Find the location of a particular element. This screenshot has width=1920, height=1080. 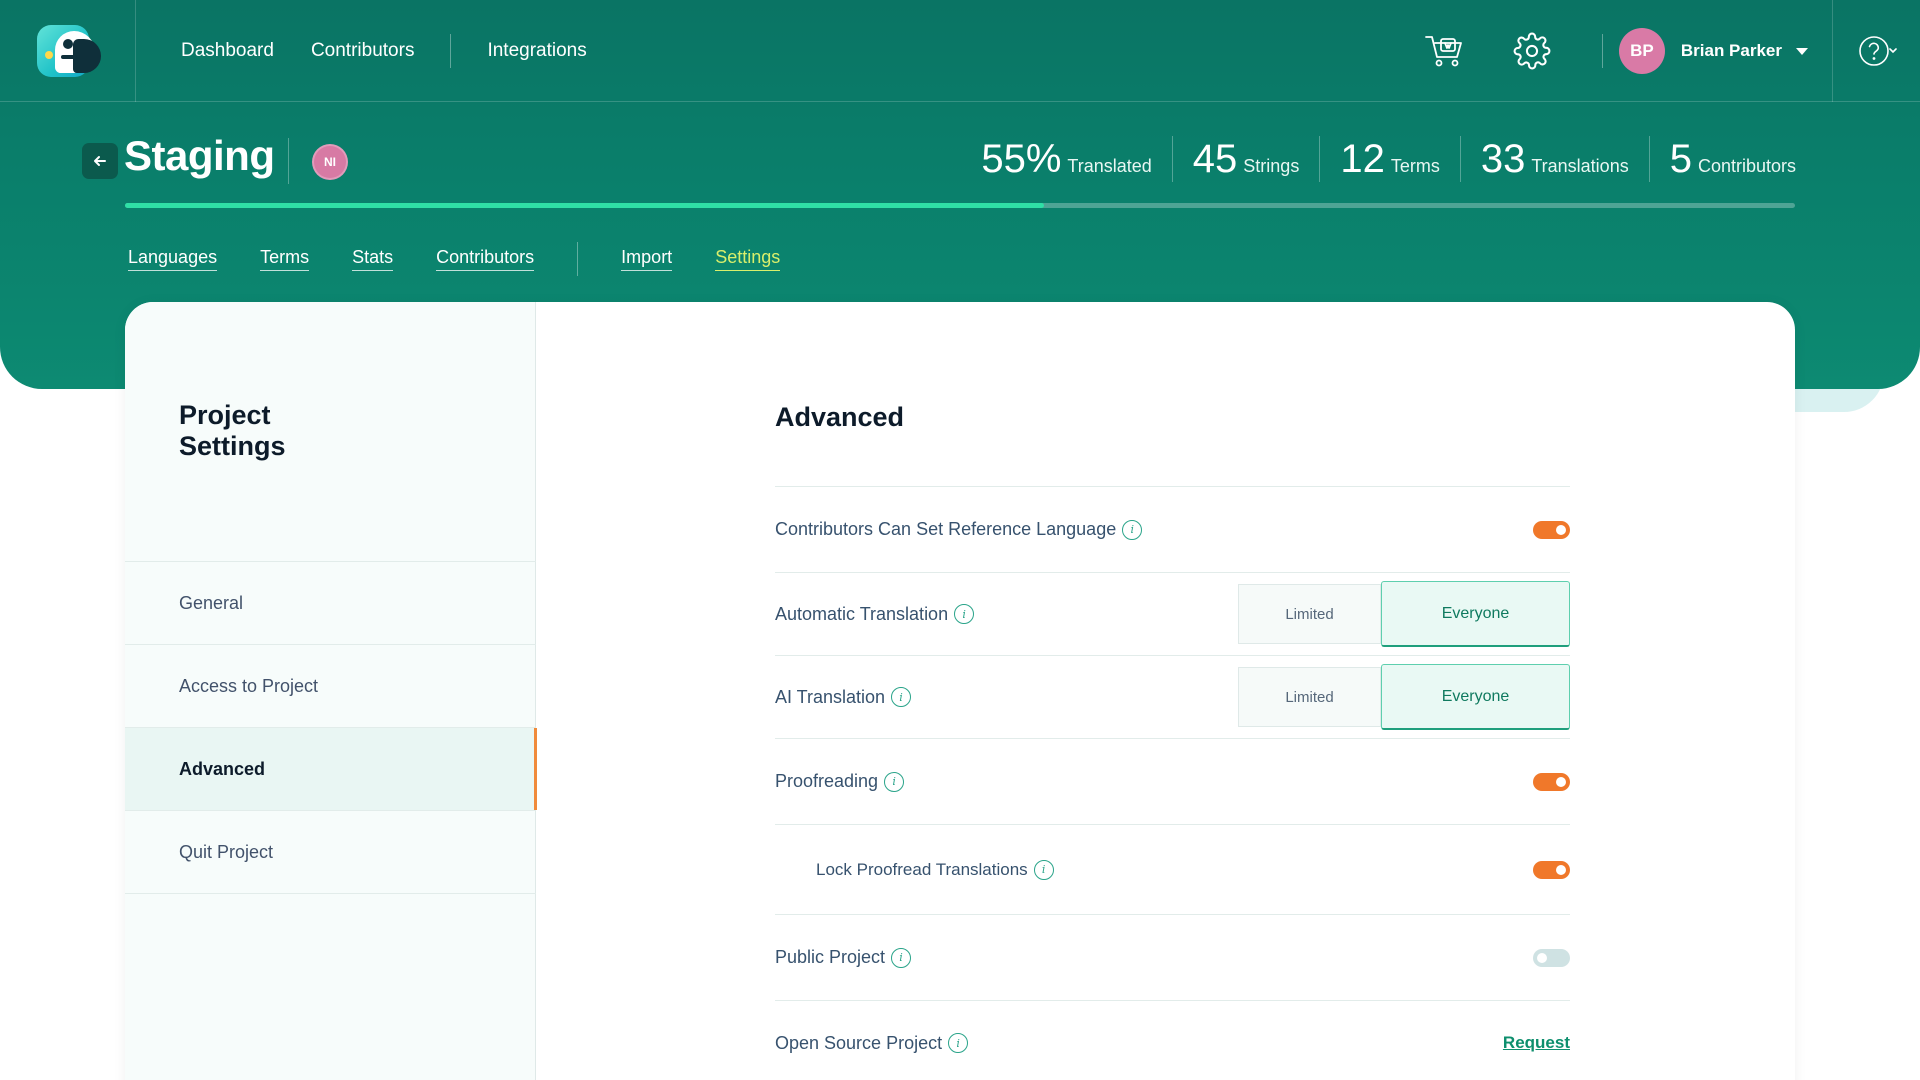

arrow-left-icon is located at coordinates (100, 161).